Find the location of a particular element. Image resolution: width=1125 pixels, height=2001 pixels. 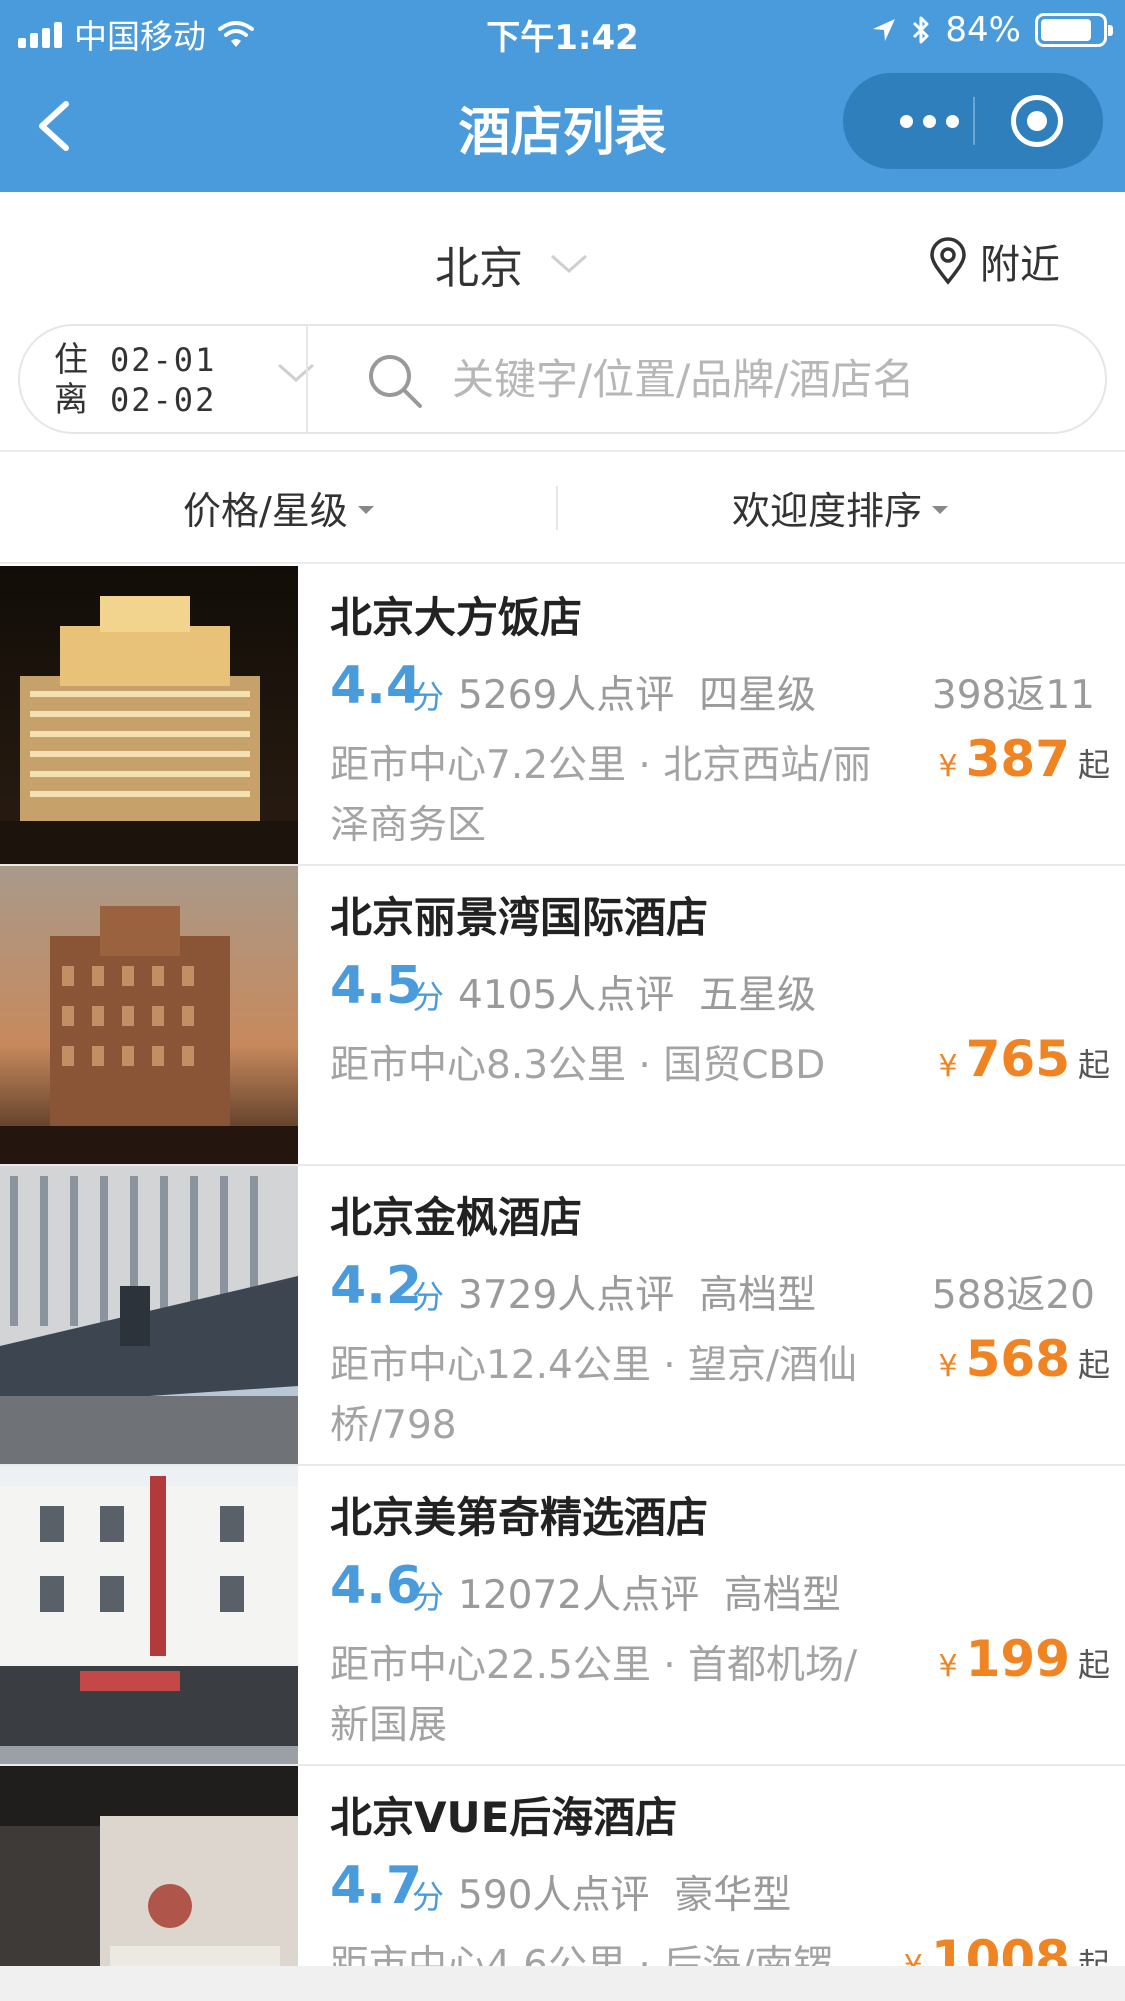

hotel-location: 距市中心12.4公里 · 望京/酒仙桥/798 is located at coordinates (594, 1395).